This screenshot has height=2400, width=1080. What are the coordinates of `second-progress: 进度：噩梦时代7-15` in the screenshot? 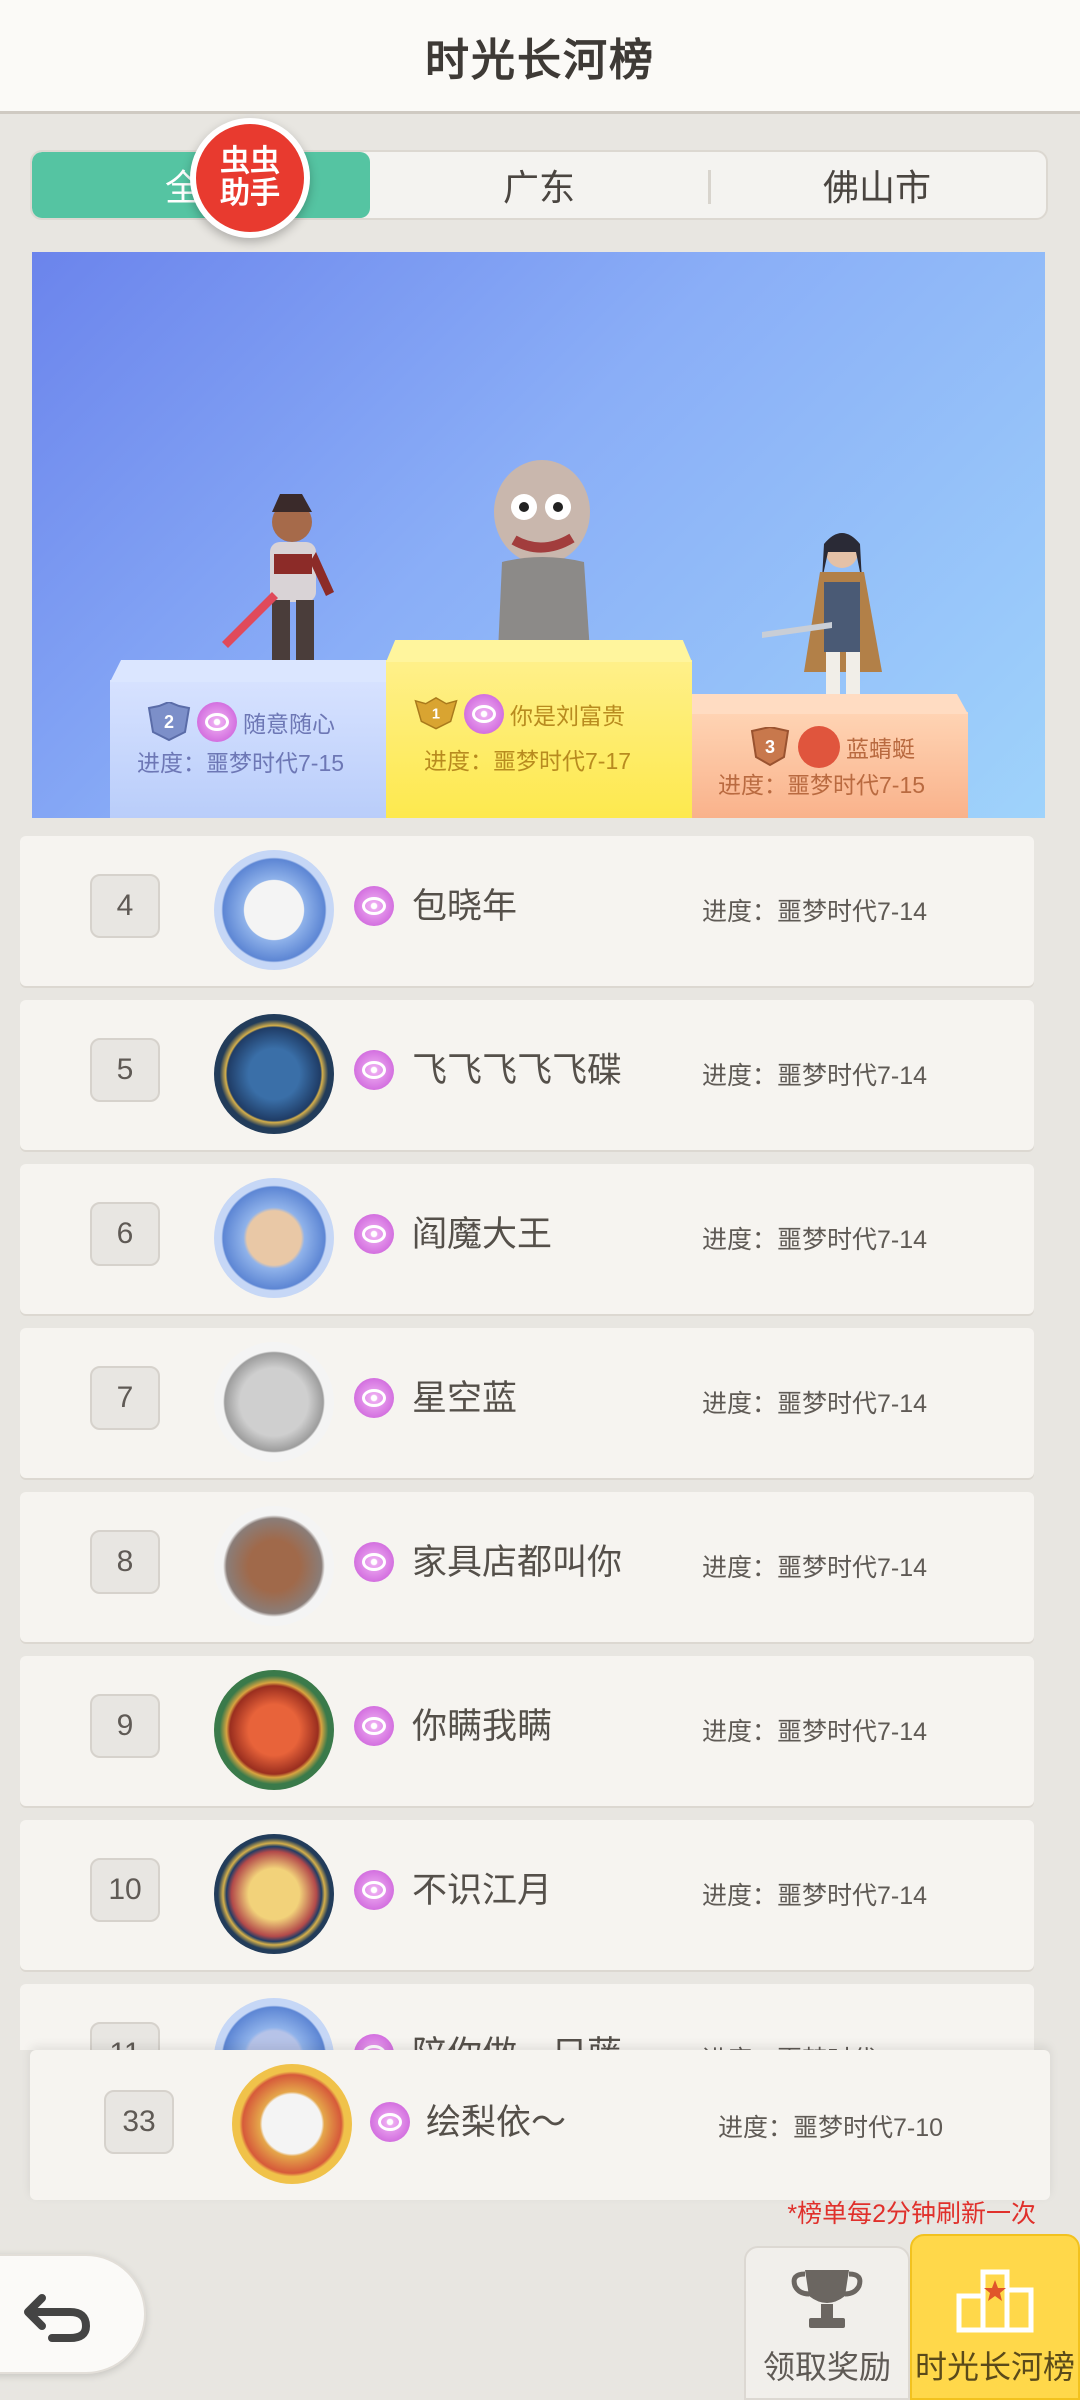 It's located at (241, 763).